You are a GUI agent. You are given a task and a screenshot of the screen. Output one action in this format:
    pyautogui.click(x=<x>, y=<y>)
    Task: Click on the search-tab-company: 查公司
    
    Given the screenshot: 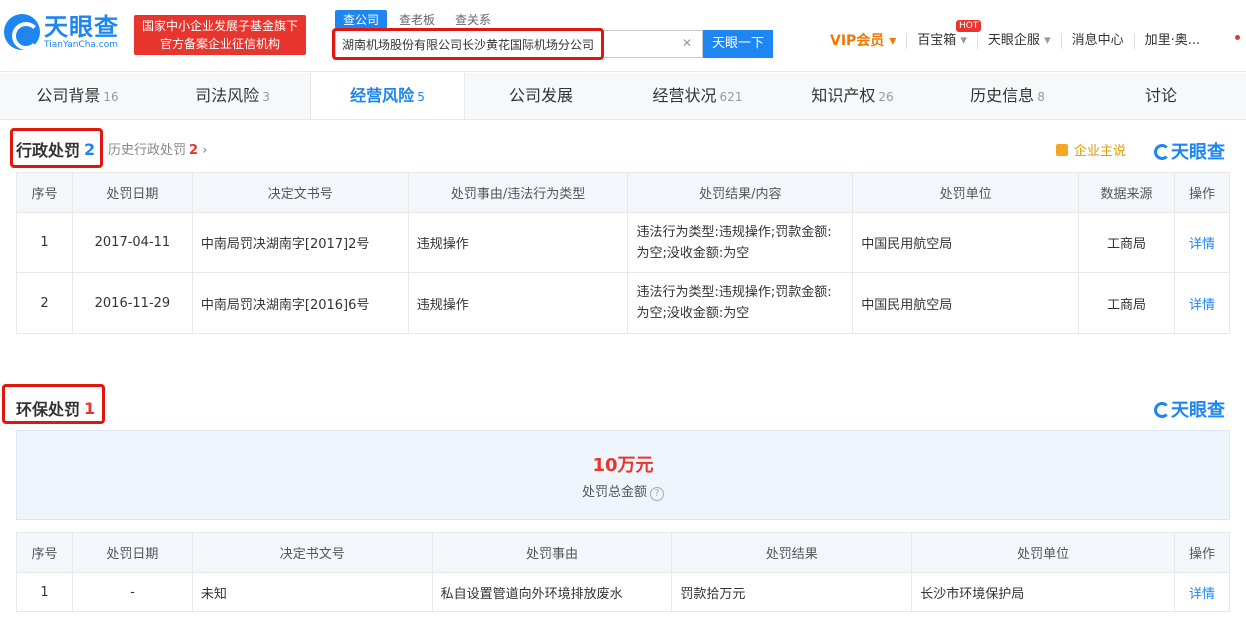 What is the action you would take?
    pyautogui.click(x=361, y=19)
    